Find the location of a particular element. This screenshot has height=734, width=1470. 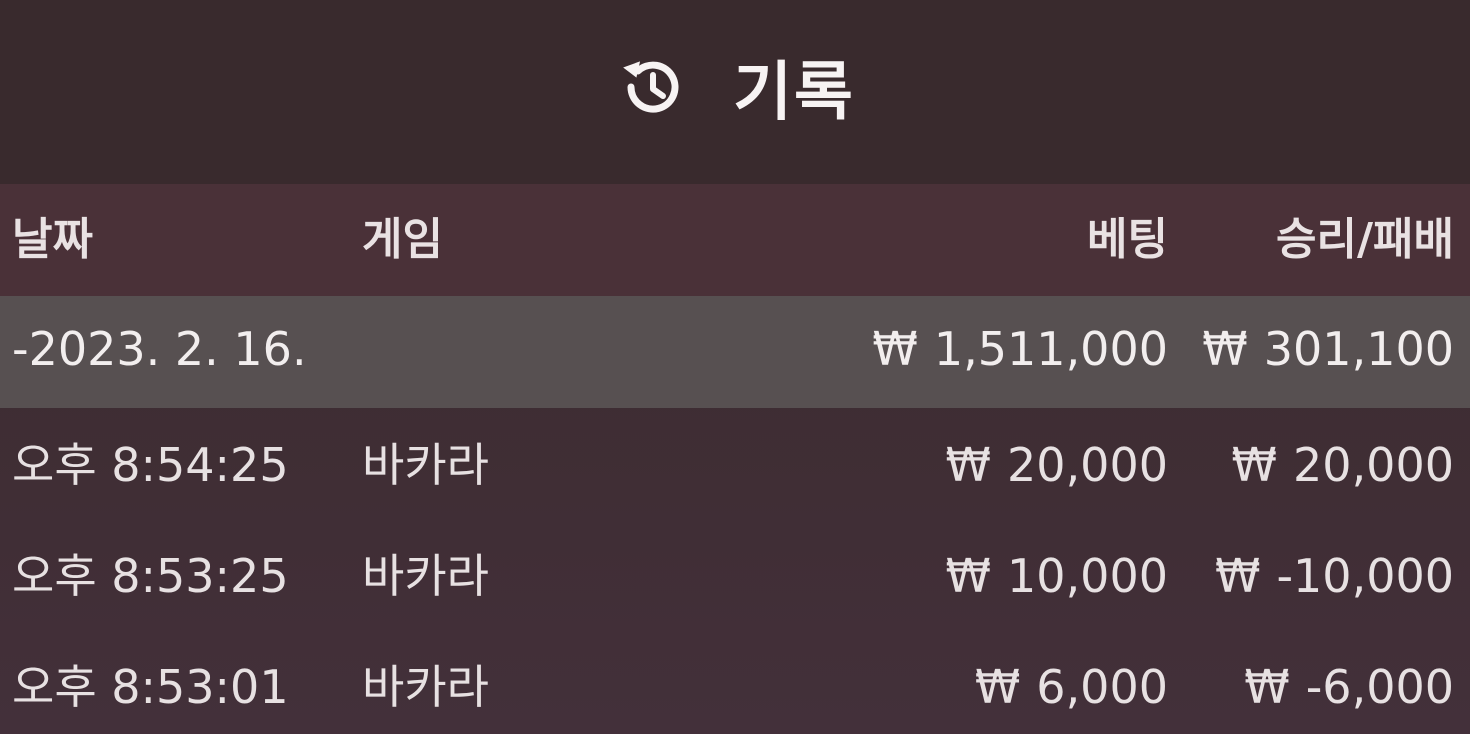

header-title-group: 기록 is located at coordinates (735, 87).